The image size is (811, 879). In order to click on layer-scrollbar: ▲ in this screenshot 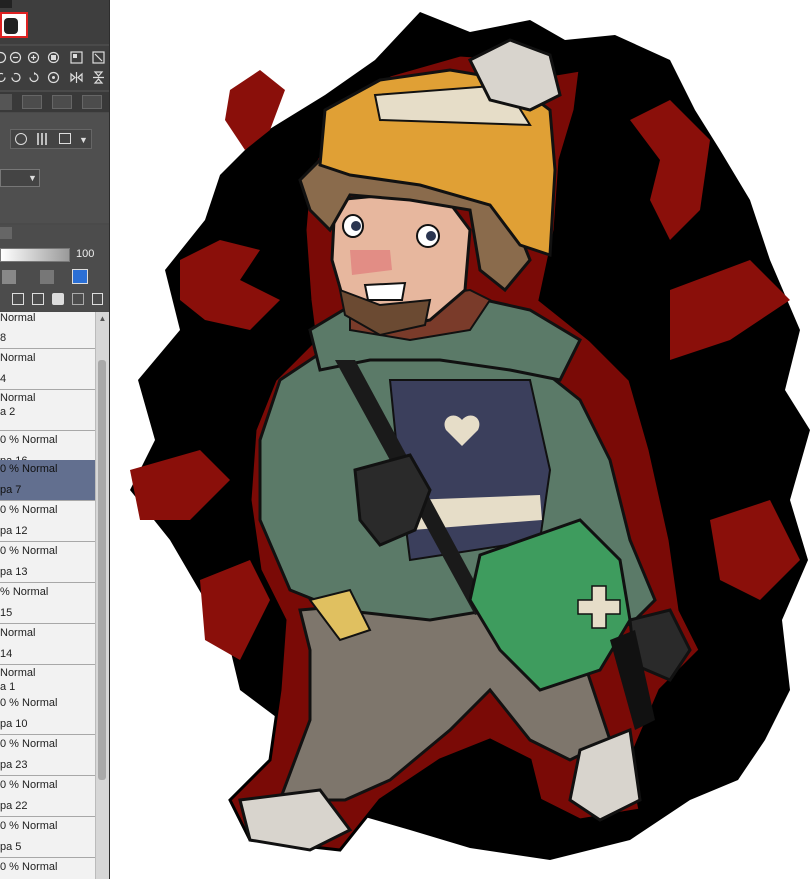, I will do `click(102, 595)`.